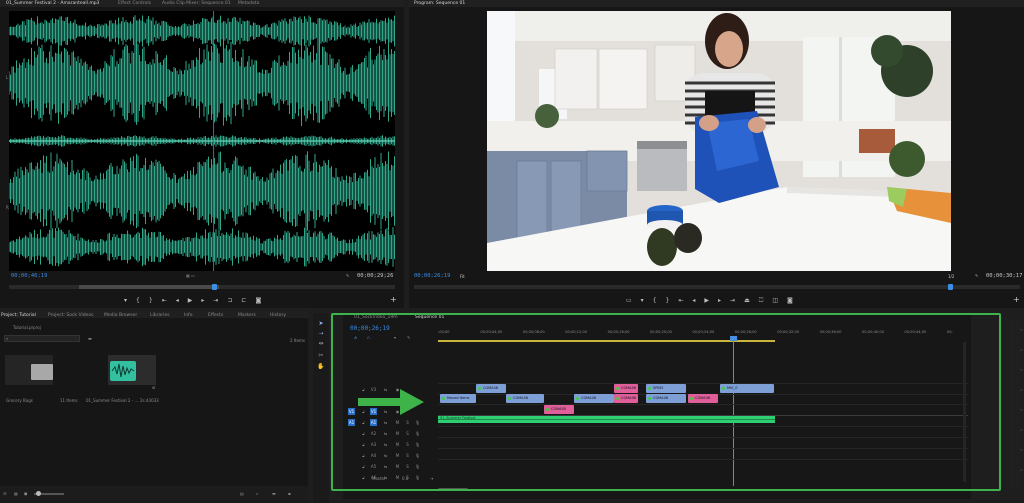 The height and width of the screenshot is (503, 1024). I want to click on project-search-input, so click(42, 338).